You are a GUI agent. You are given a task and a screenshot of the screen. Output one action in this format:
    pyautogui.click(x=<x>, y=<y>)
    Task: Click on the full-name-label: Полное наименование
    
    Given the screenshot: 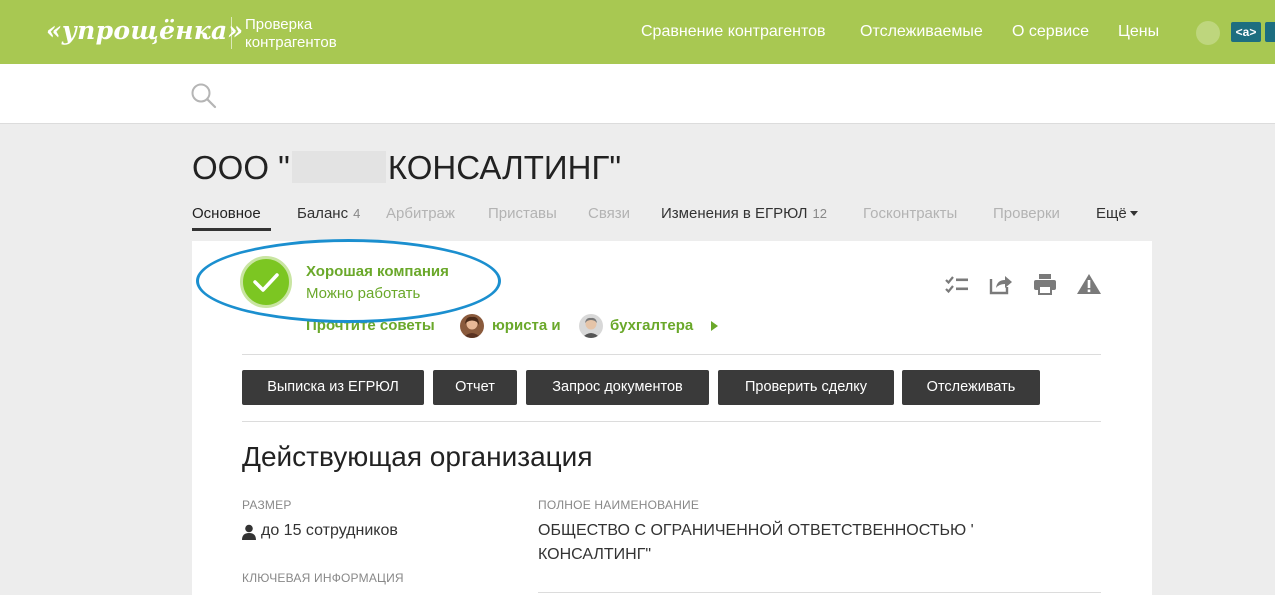 What is the action you would take?
    pyautogui.click(x=619, y=505)
    